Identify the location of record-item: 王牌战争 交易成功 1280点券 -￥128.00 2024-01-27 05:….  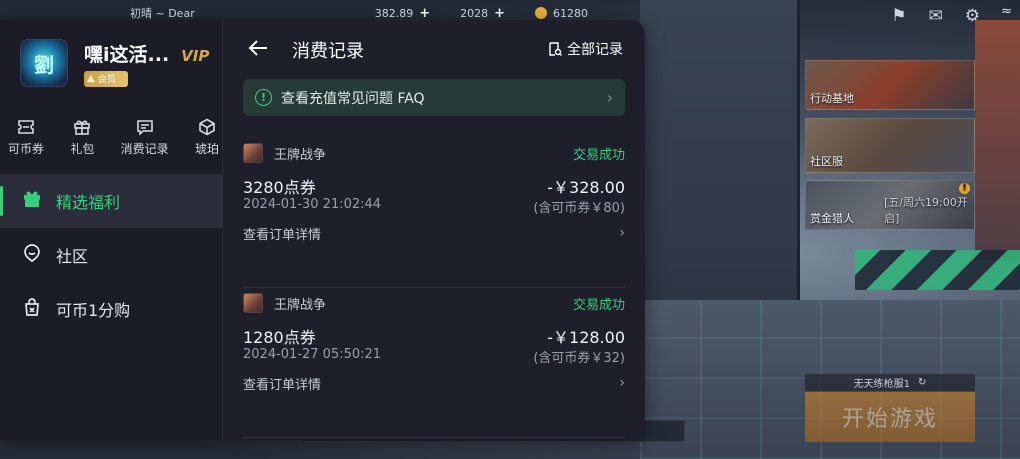
(434, 363).